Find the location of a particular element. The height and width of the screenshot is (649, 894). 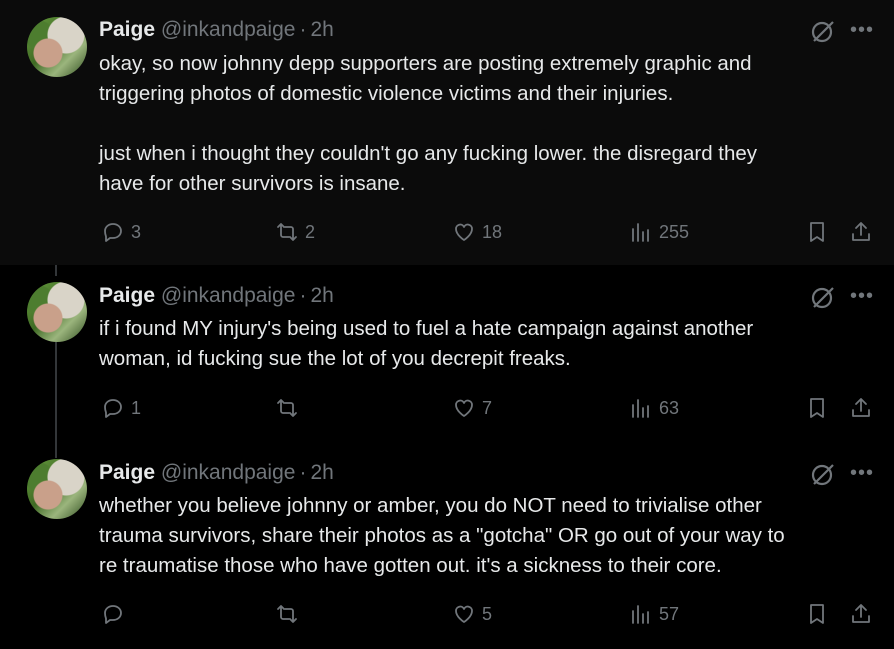

repost-count: 2 is located at coordinates (310, 231).